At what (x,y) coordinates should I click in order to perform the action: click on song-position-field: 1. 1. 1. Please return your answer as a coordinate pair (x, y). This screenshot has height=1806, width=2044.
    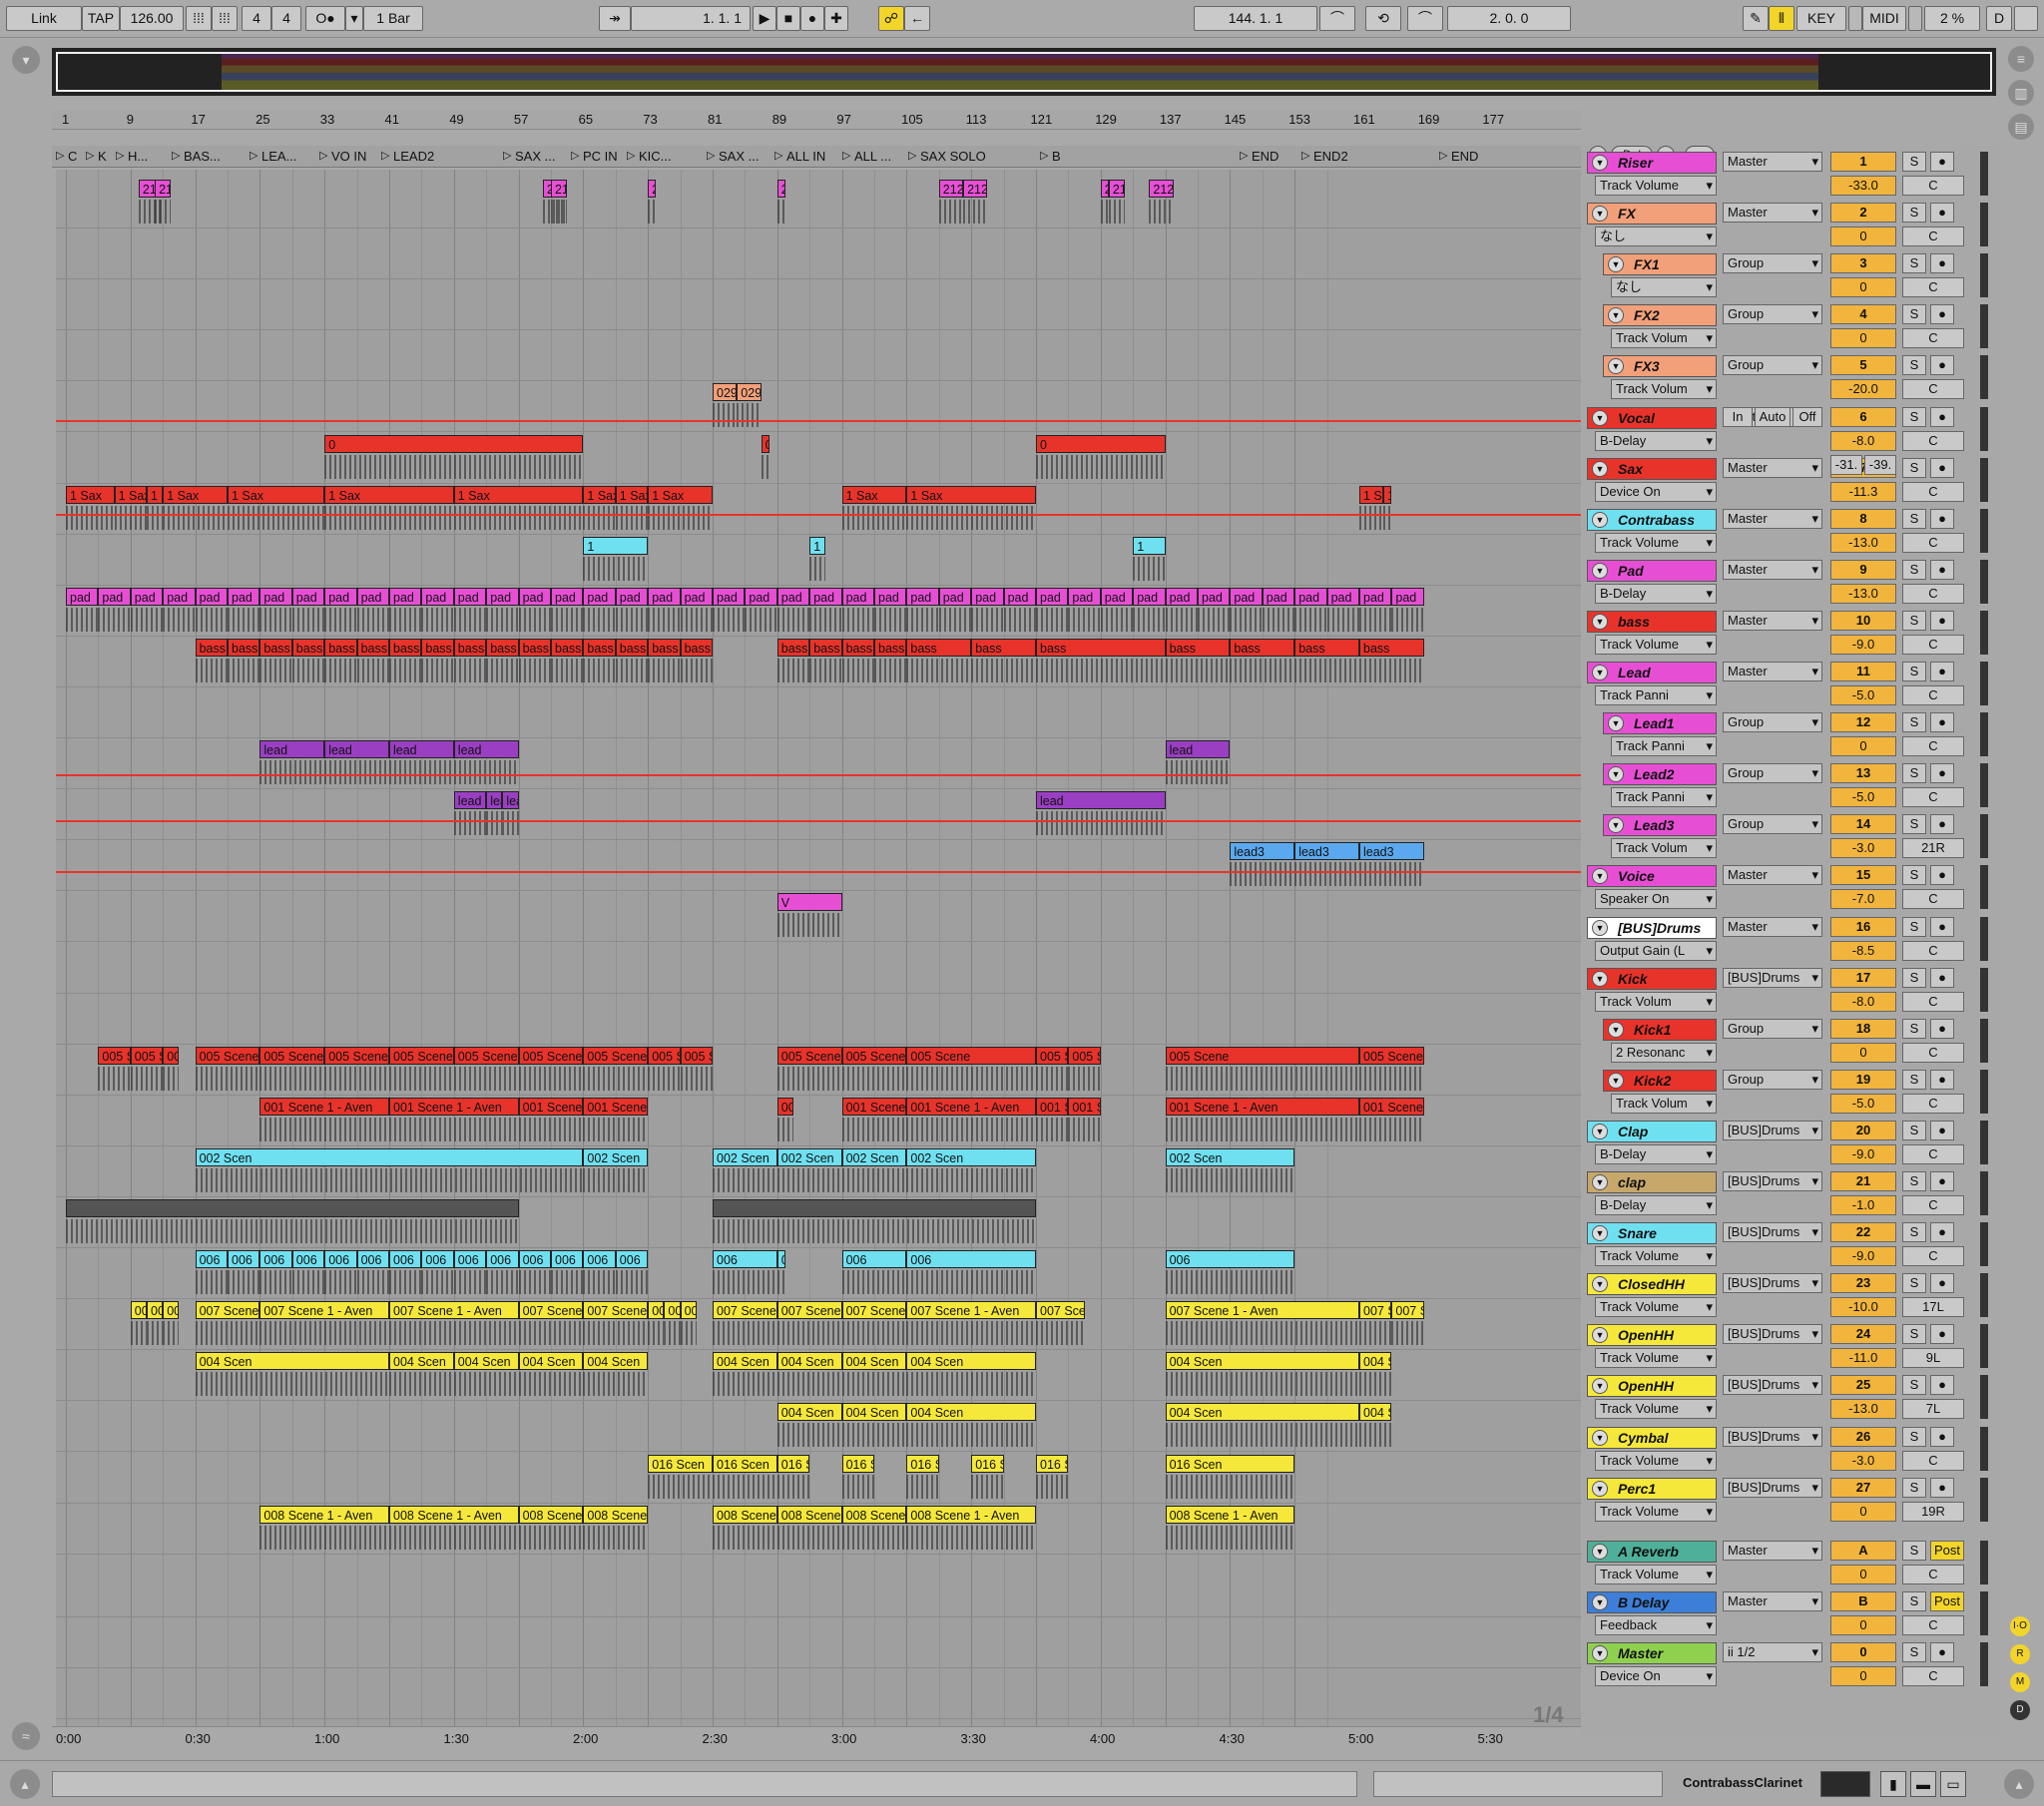
    Looking at the image, I should click on (691, 18).